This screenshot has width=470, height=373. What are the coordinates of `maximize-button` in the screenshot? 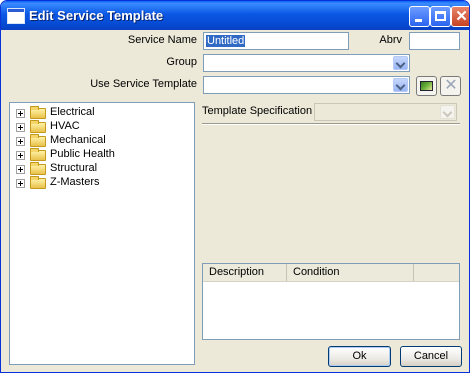 It's located at (440, 16).